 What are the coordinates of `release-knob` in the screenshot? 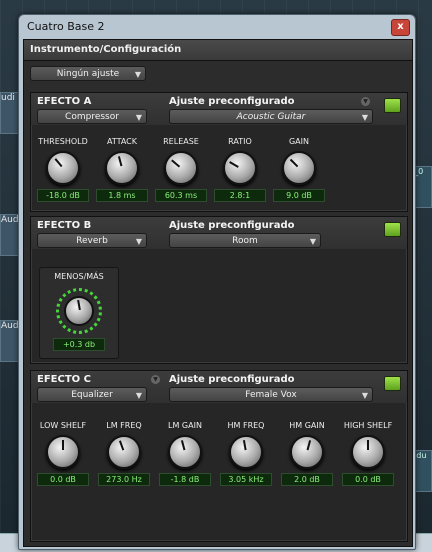 It's located at (181, 168).